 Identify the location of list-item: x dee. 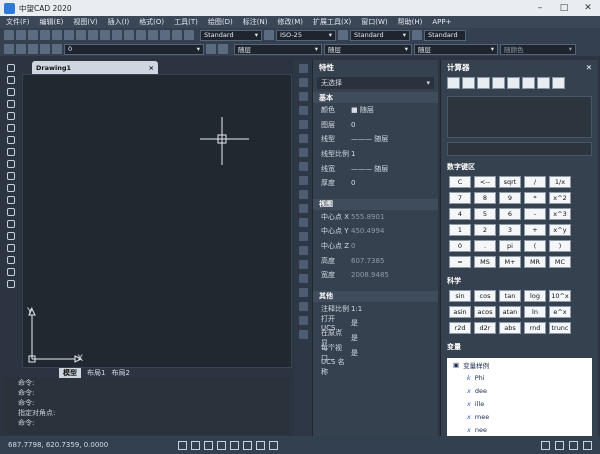
(519, 390).